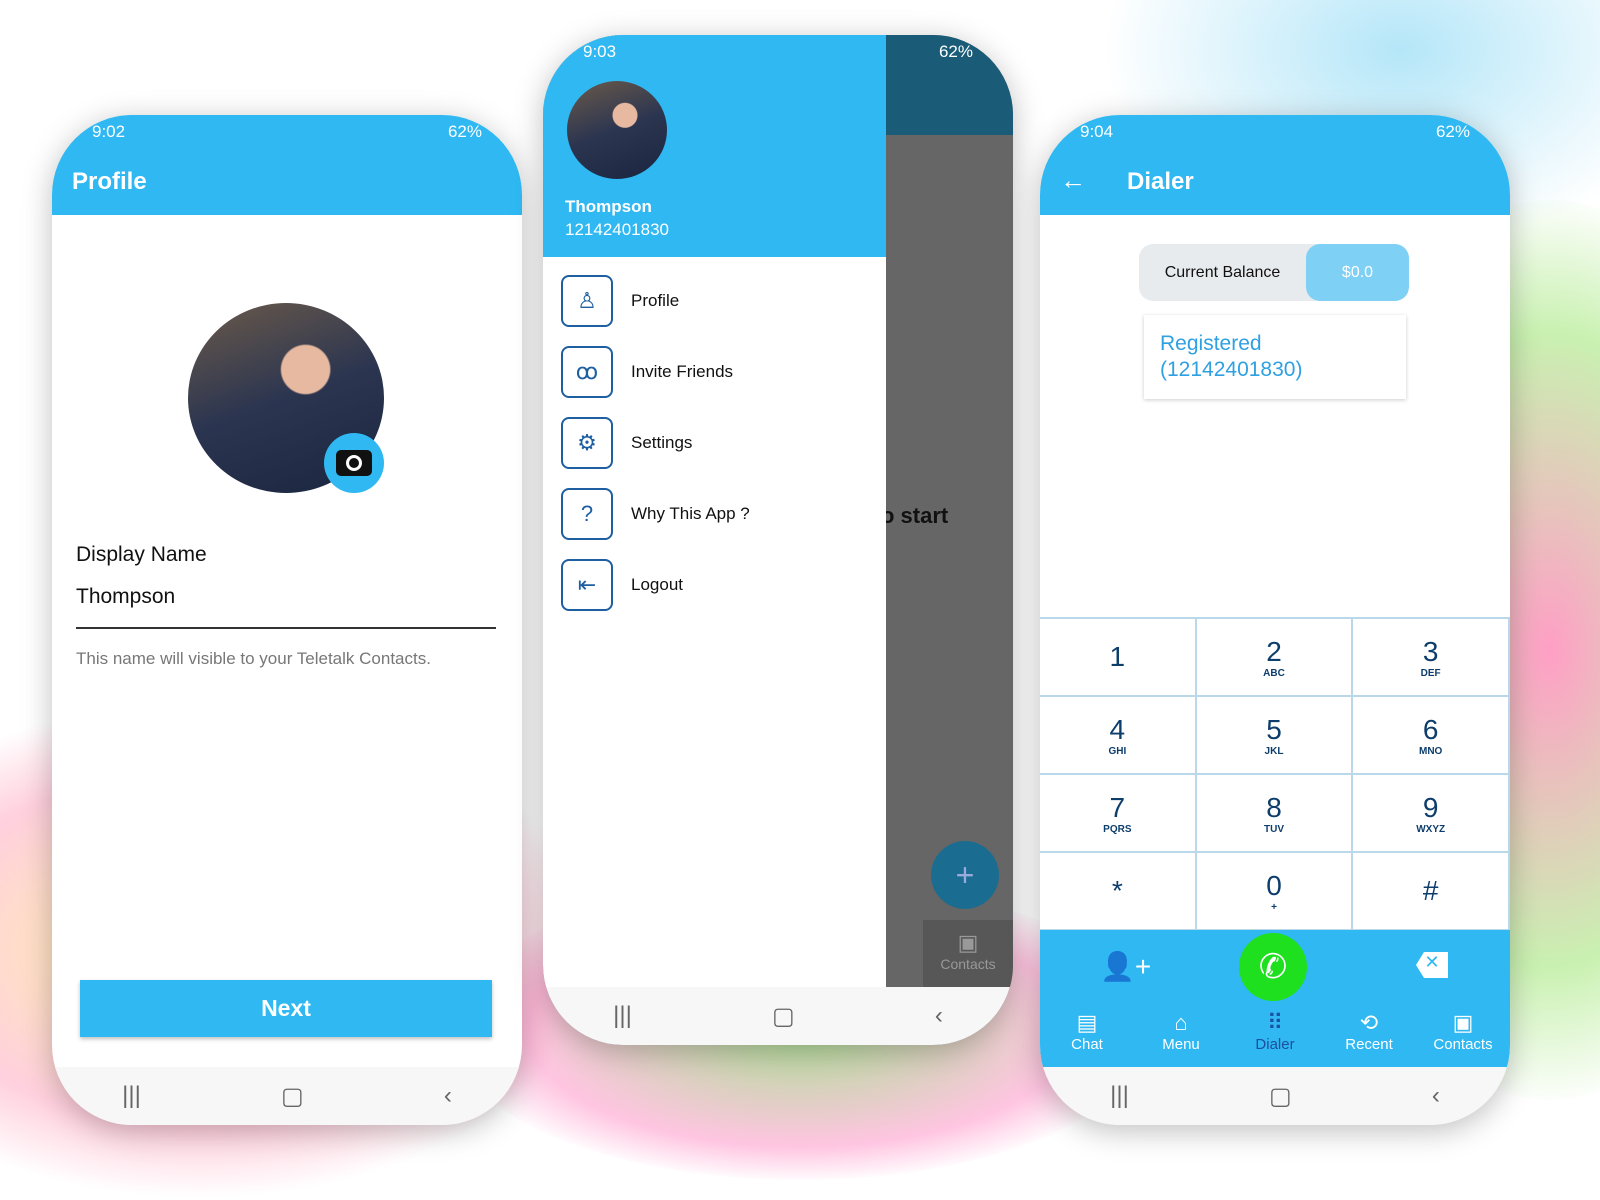 The height and width of the screenshot is (1200, 1600). Describe the element at coordinates (141, 554) in the screenshot. I see `display-name-label: Display Name` at that location.